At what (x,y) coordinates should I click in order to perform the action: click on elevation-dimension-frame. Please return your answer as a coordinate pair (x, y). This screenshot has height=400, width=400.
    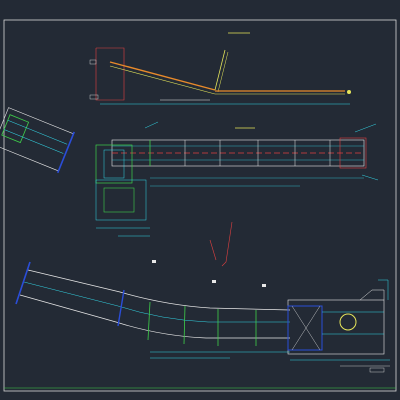
    Looking at the image, I should click on (110, 74).